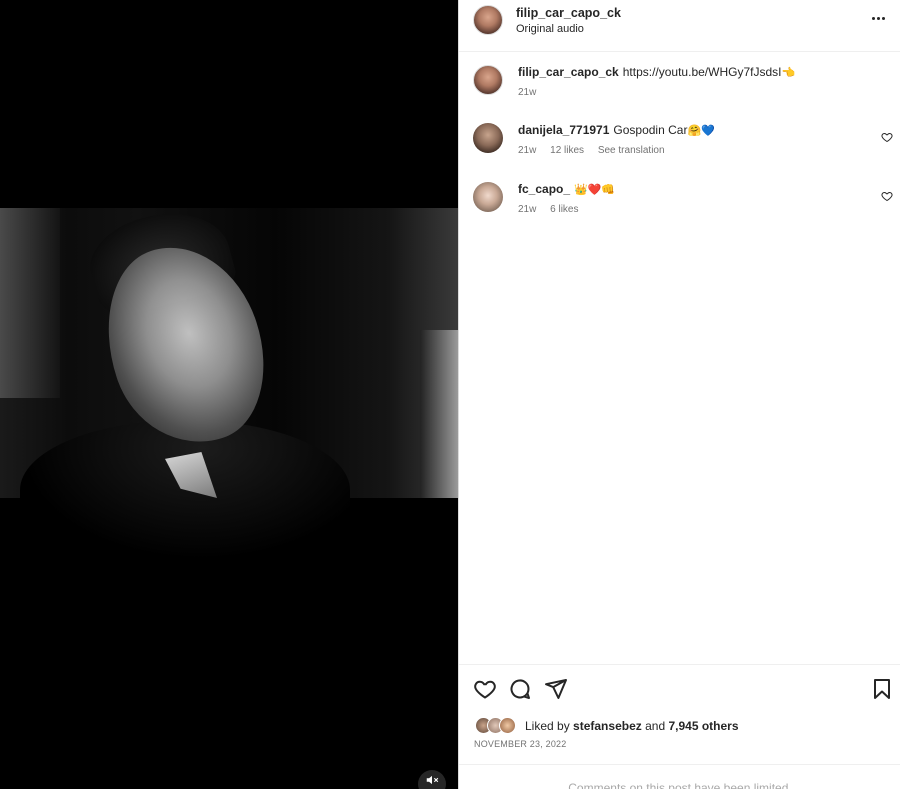 This screenshot has width=900, height=789. I want to click on comment-text: danijela_771971 Gospodin Car🤗💙, so click(616, 130).